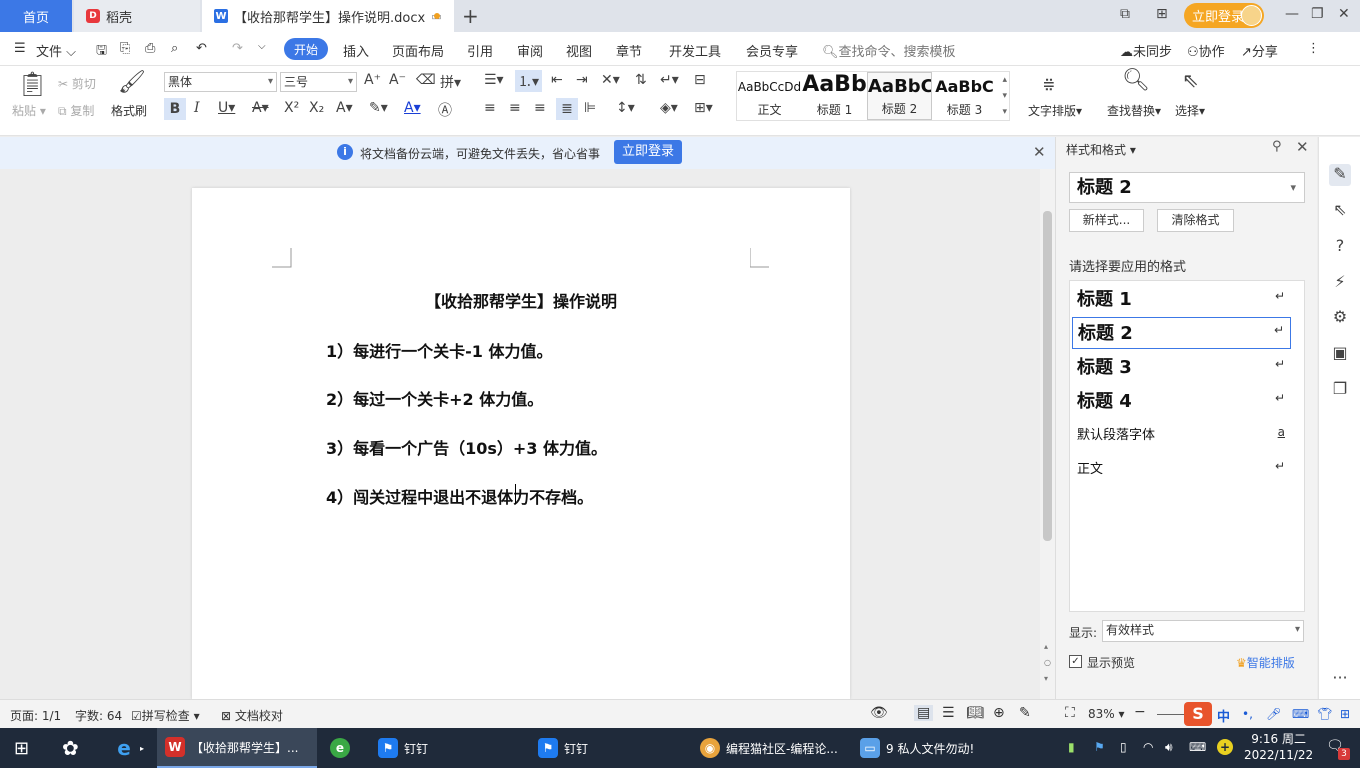 The image size is (1360, 768). I want to click on more-vertical-icon: ⋮, so click(1313, 48).